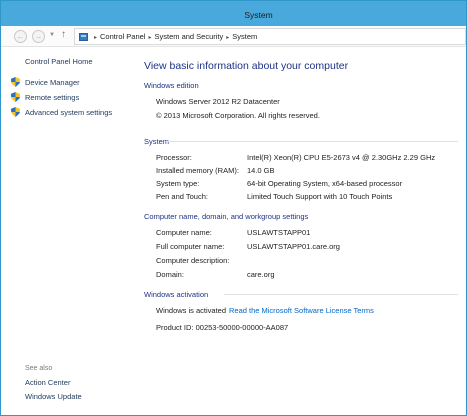  What do you see at coordinates (218, 101) in the screenshot?
I see `edition-name: Windows Server 2012 R2 Datacenter` at bounding box center [218, 101].